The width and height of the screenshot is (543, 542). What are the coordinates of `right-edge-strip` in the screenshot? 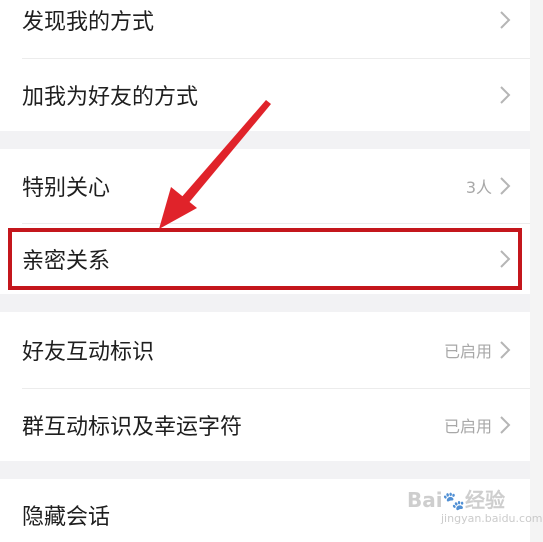 It's located at (536, 271).